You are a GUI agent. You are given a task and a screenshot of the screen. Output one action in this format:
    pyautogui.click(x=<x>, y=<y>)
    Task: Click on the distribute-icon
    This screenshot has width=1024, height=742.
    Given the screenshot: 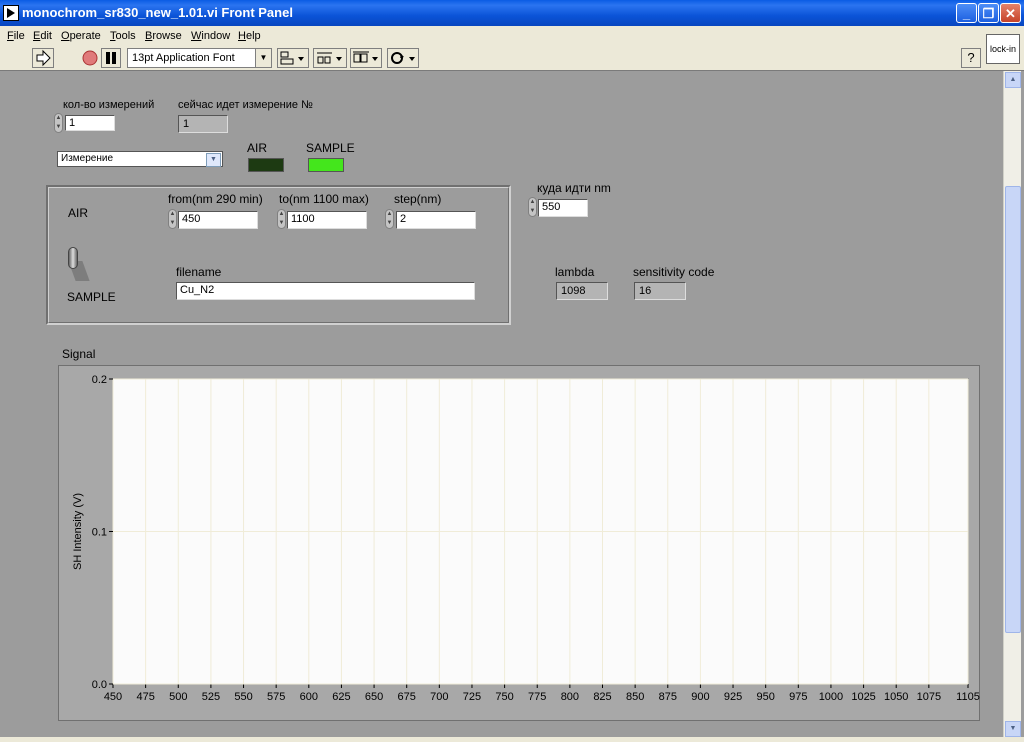 What is the action you would take?
    pyautogui.click(x=329, y=58)
    